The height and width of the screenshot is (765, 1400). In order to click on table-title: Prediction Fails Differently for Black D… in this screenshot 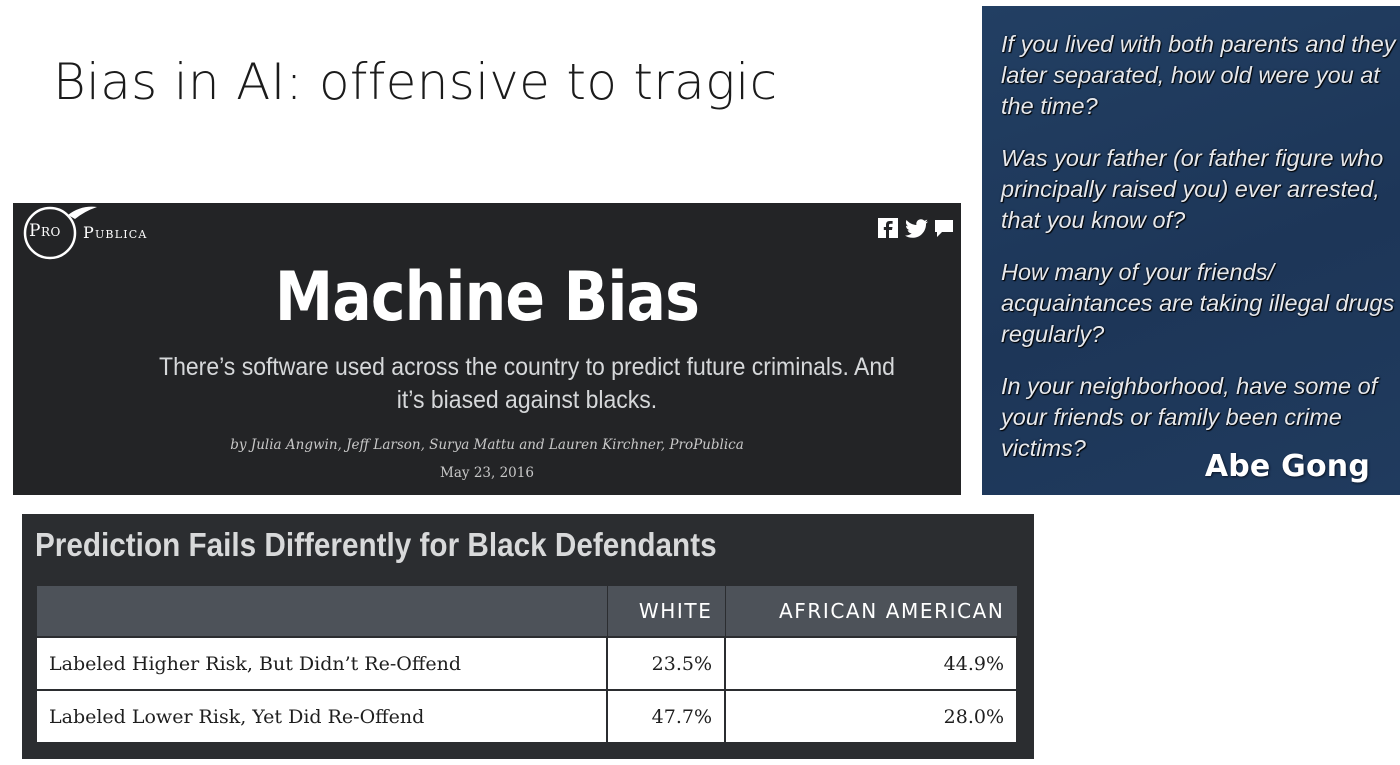, I will do `click(376, 544)`.